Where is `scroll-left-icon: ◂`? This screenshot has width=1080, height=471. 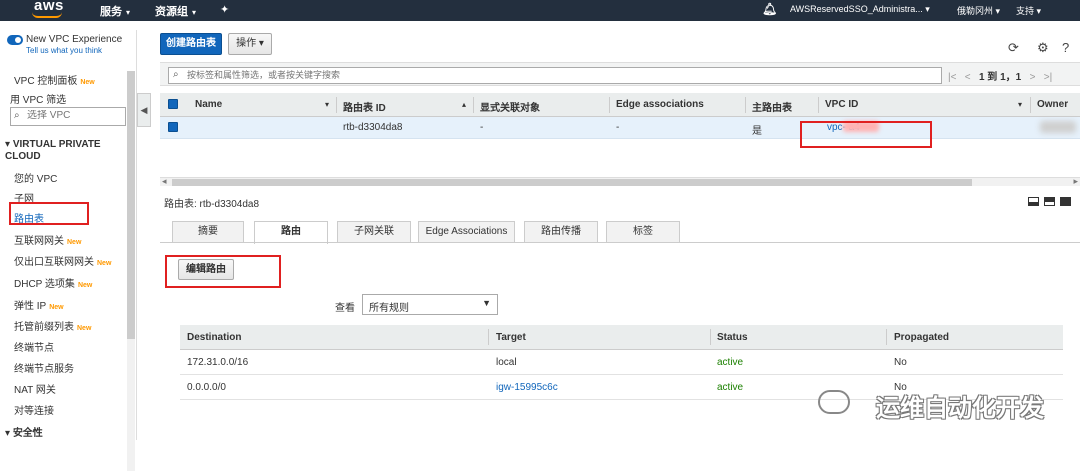
scroll-left-icon: ◂ is located at coordinates (164, 181).